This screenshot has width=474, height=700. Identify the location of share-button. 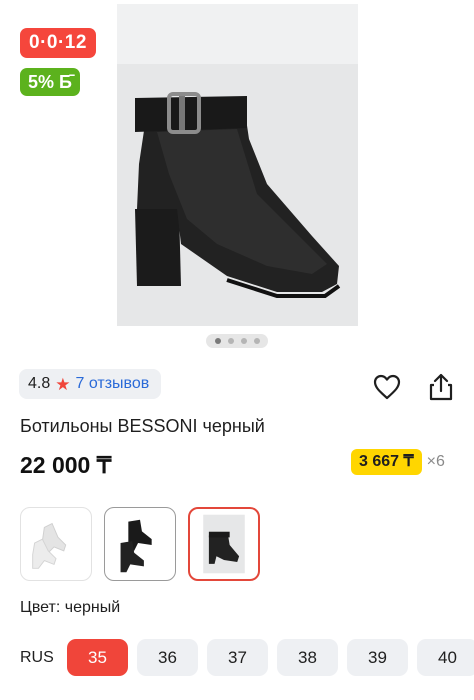
(441, 387).